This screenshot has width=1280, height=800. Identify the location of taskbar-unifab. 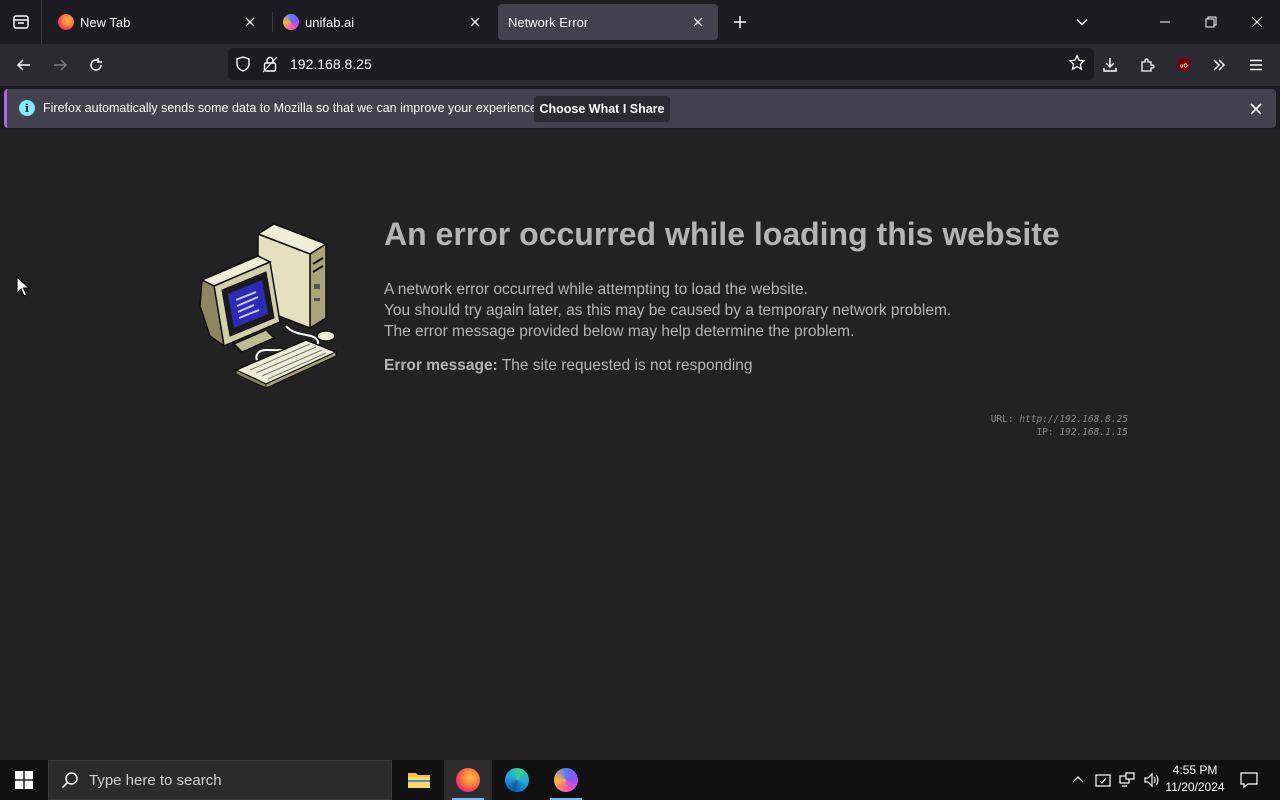
(566, 780).